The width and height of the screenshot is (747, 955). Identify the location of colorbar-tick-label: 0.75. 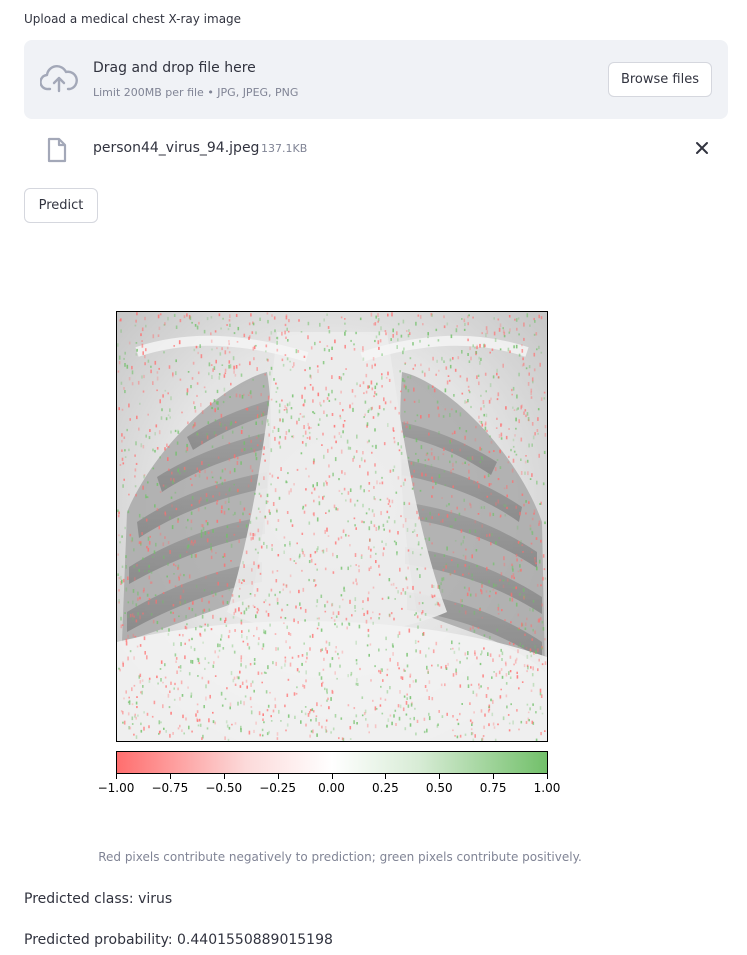
(493, 788).